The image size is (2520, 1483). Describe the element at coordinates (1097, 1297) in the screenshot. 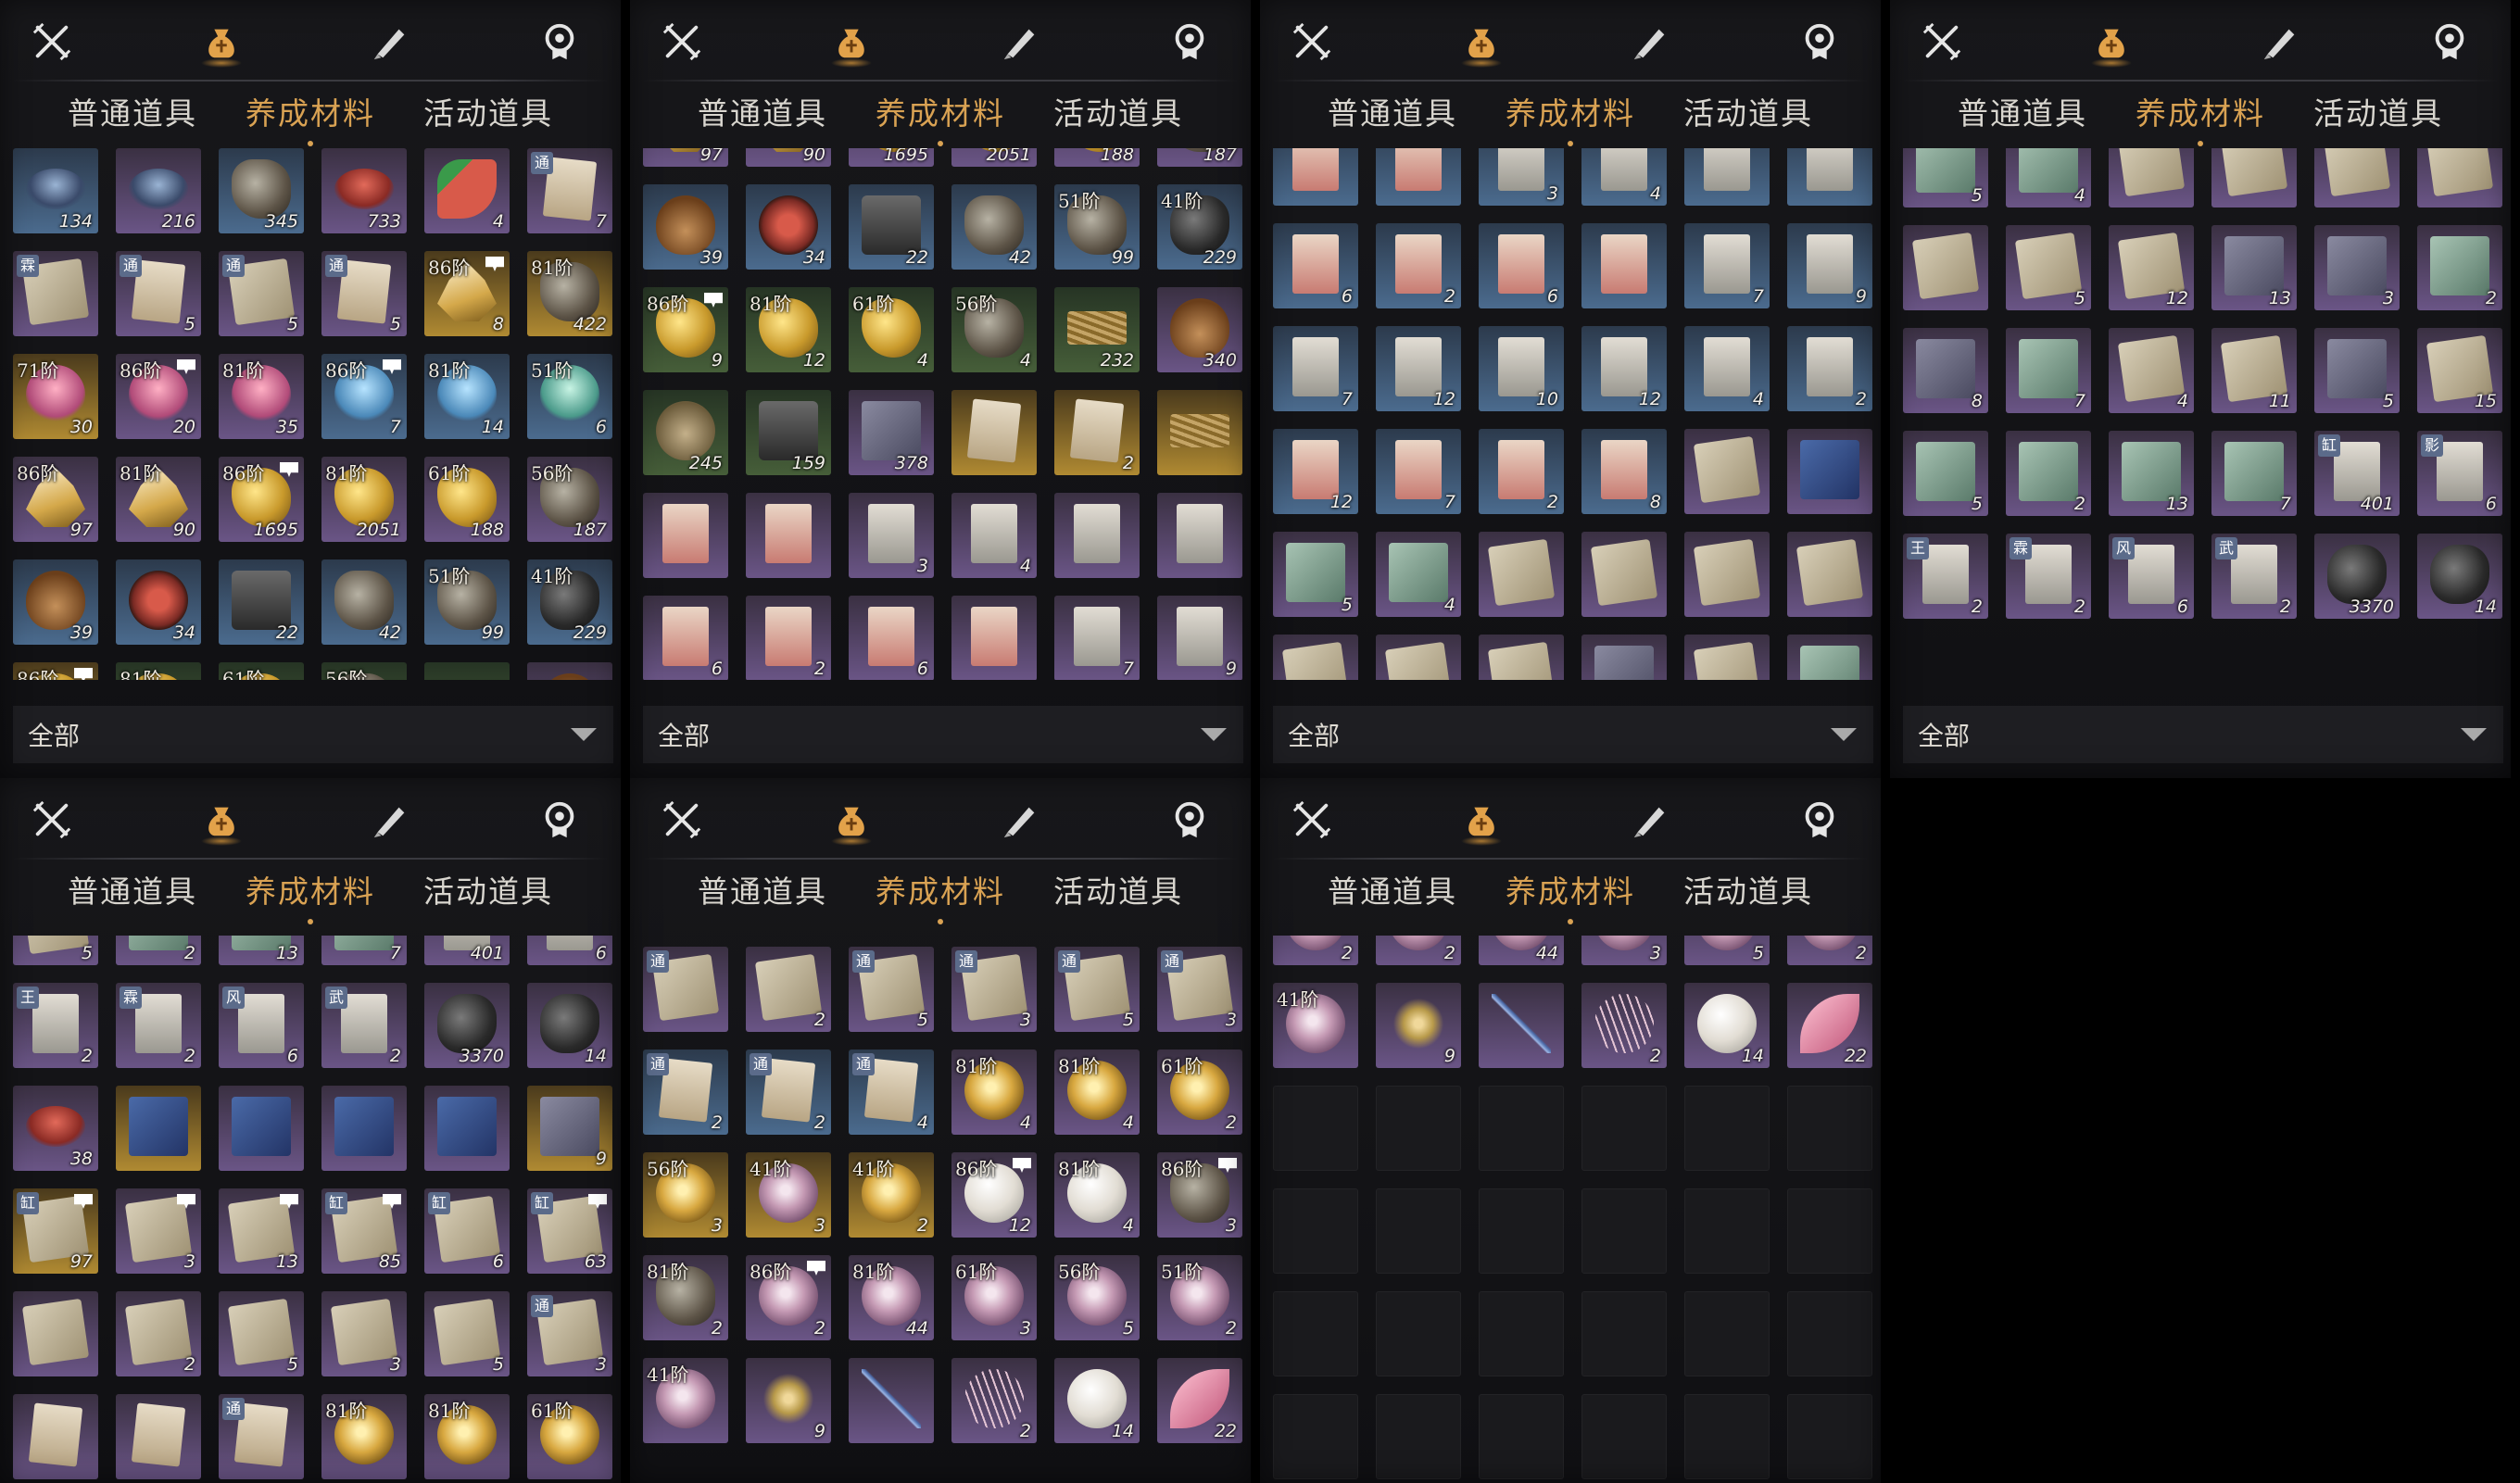

I see `item-slot: 56阶 5` at that location.